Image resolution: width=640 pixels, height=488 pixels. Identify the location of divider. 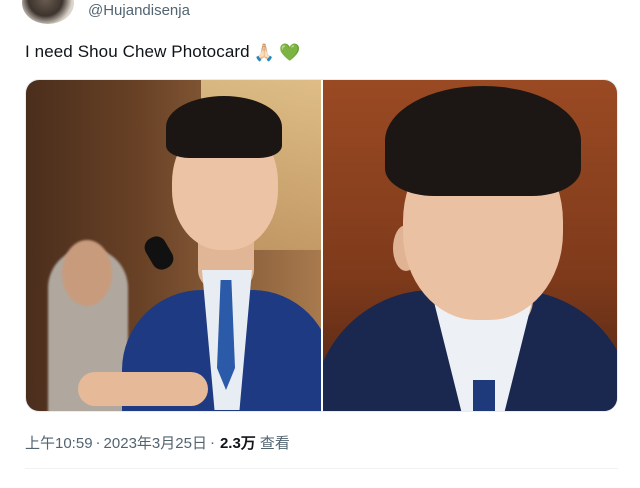
(321, 468).